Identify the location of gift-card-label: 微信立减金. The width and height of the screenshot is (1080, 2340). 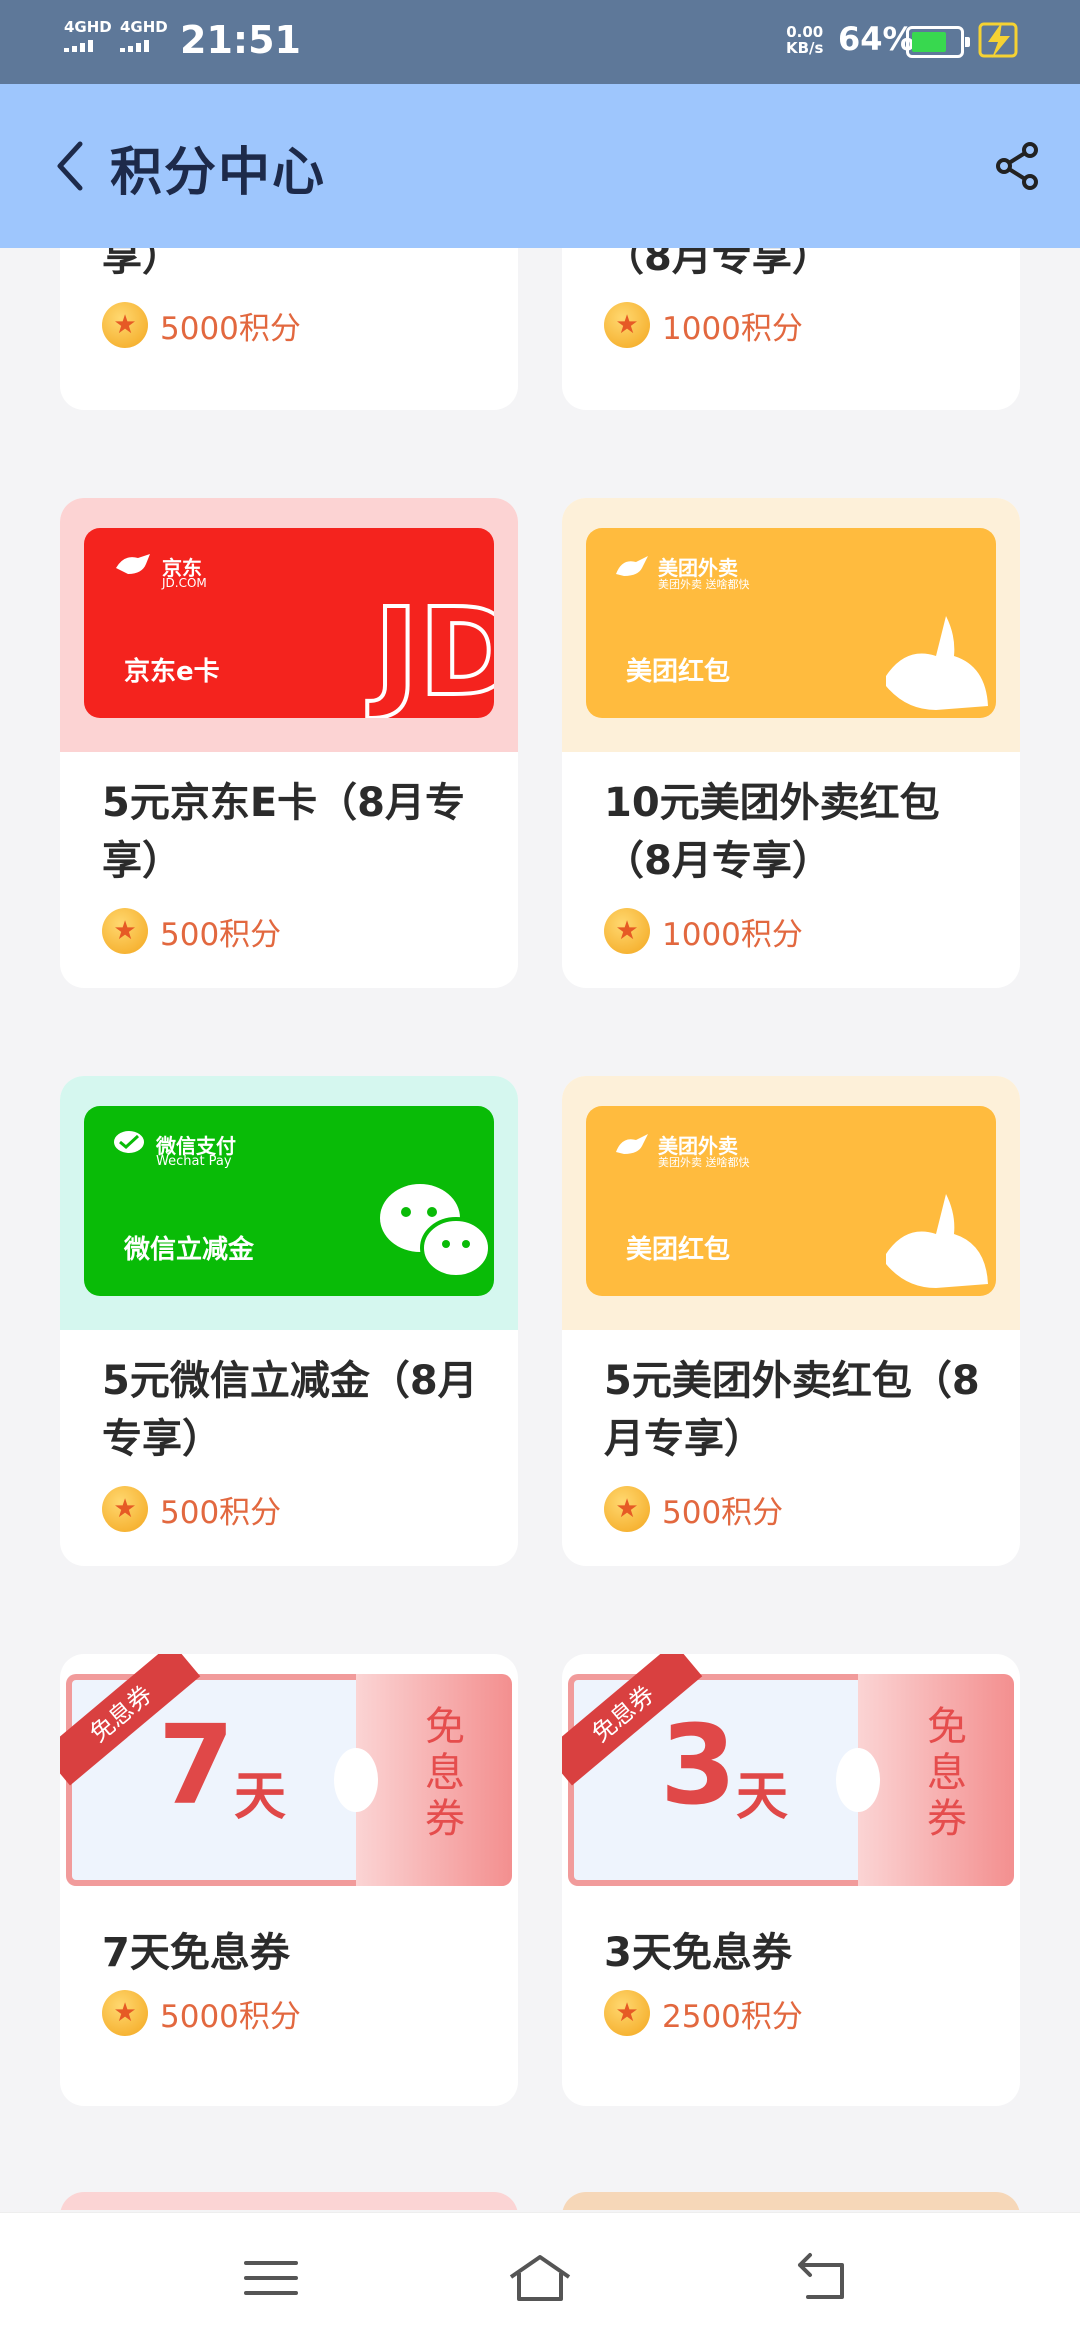
(189, 1250).